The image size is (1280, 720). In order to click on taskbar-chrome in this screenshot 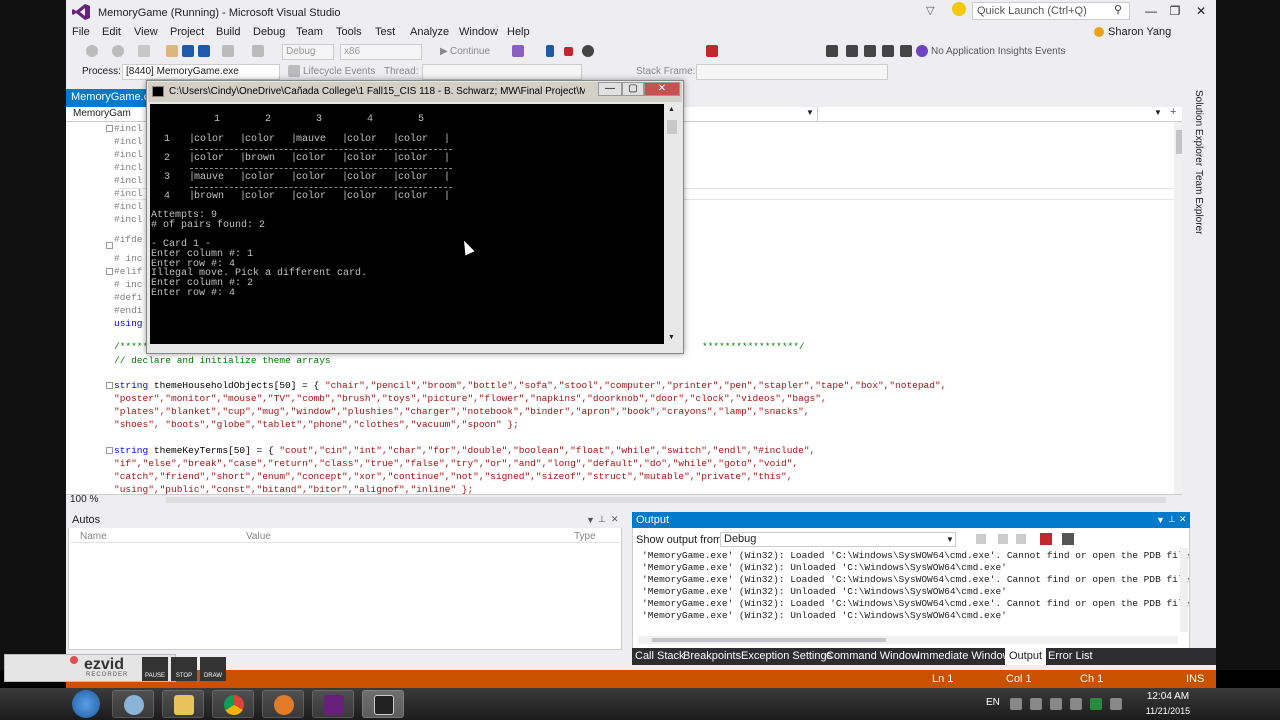, I will do `click(233, 704)`.